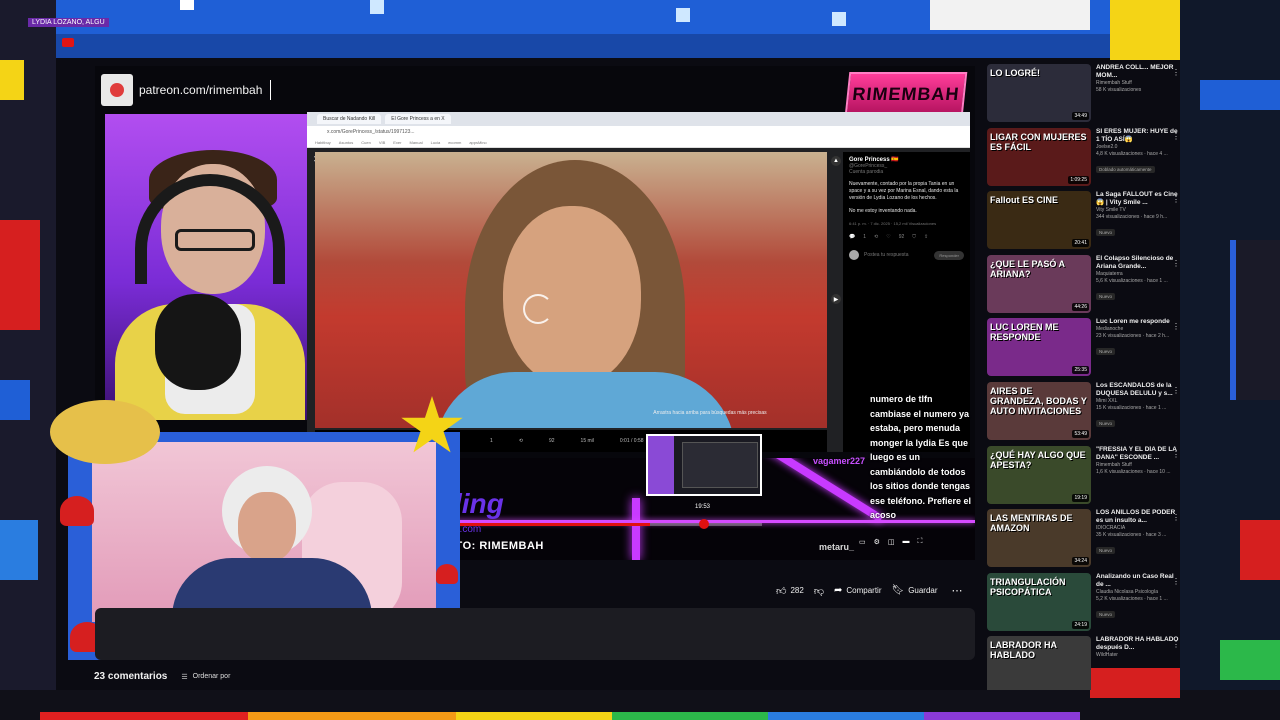 This screenshot has height=720, width=1280. Describe the element at coordinates (1139, 401) in the screenshot. I see `recommendation-channel: Mimi XXL` at that location.